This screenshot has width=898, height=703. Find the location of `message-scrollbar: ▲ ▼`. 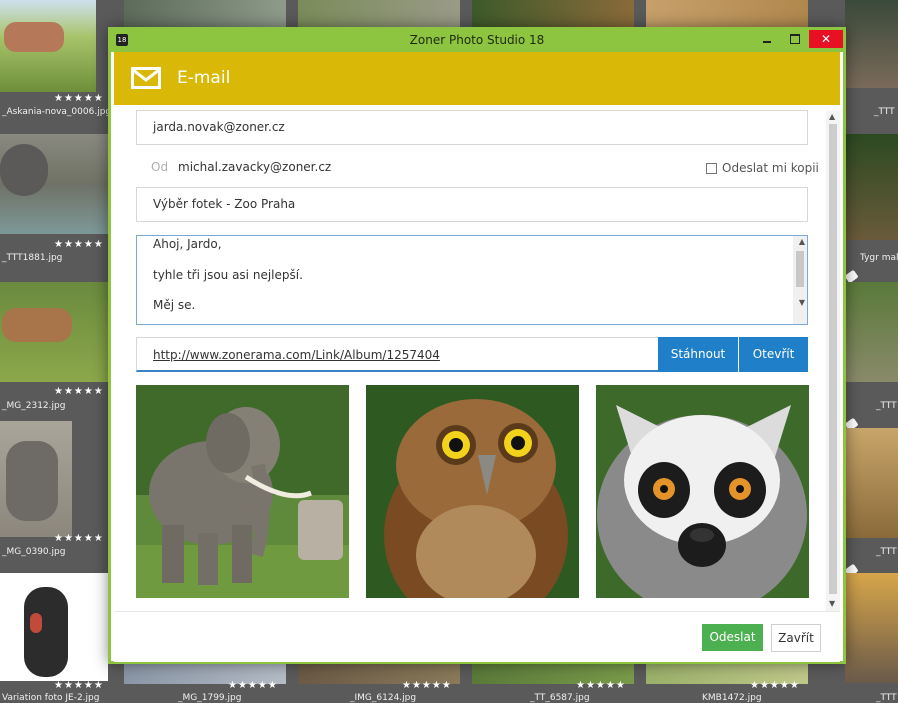

message-scrollbar: ▲ ▼ is located at coordinates (800, 280).